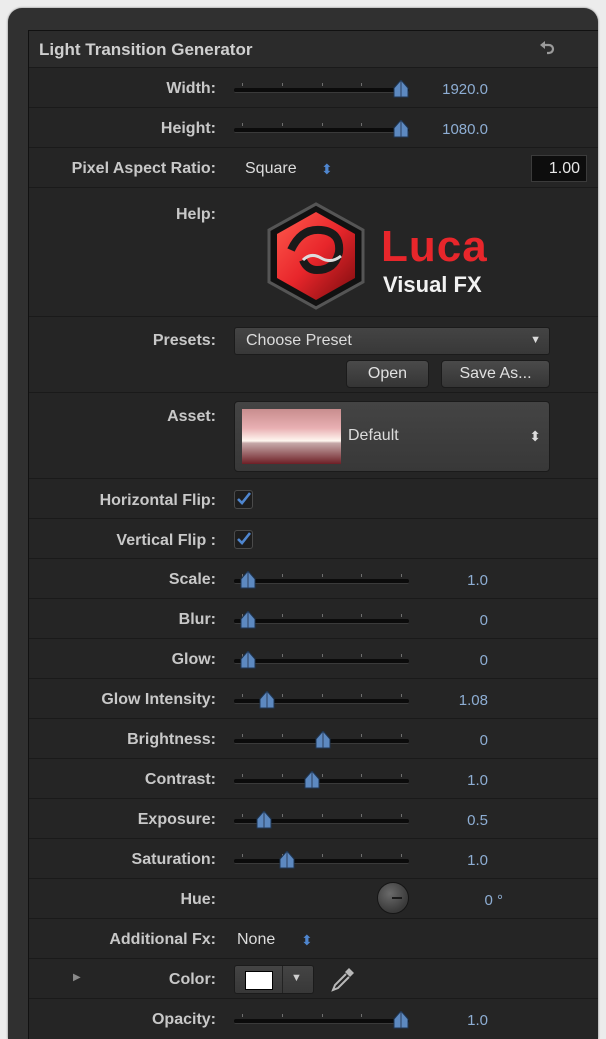 This screenshot has height=1039, width=606. I want to click on pixel-aspect-stepper-icon: ⬍, so click(327, 169).